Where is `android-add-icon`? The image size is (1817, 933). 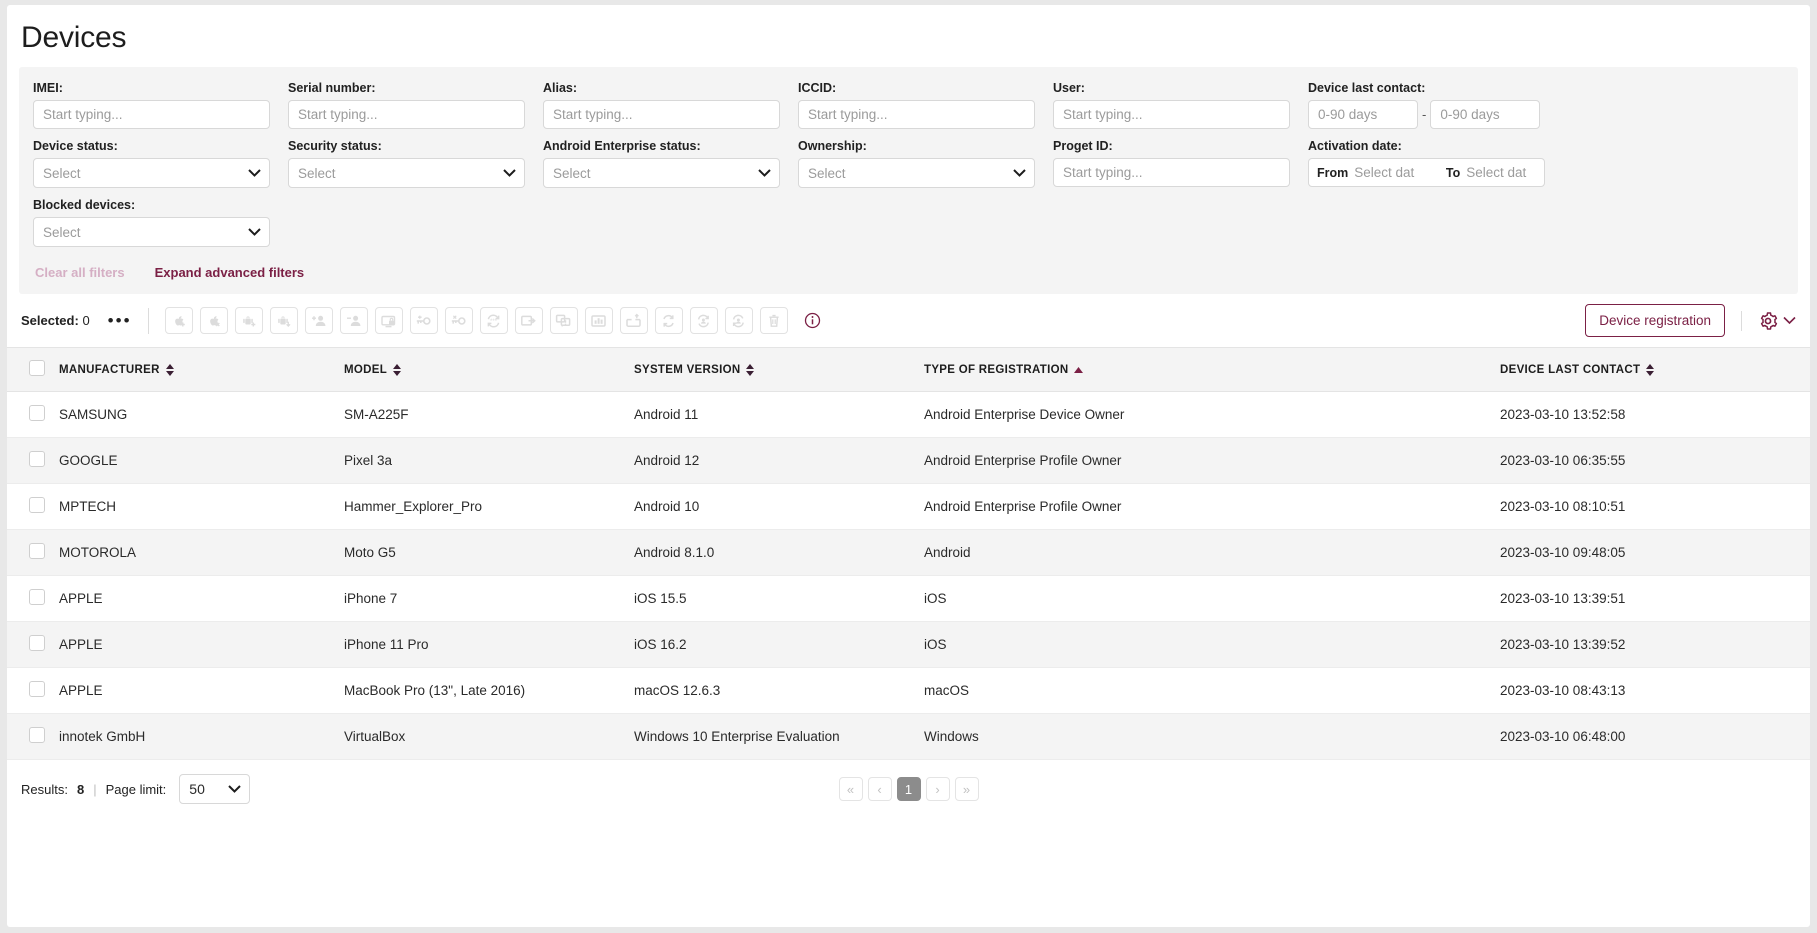 android-add-icon is located at coordinates (248, 320).